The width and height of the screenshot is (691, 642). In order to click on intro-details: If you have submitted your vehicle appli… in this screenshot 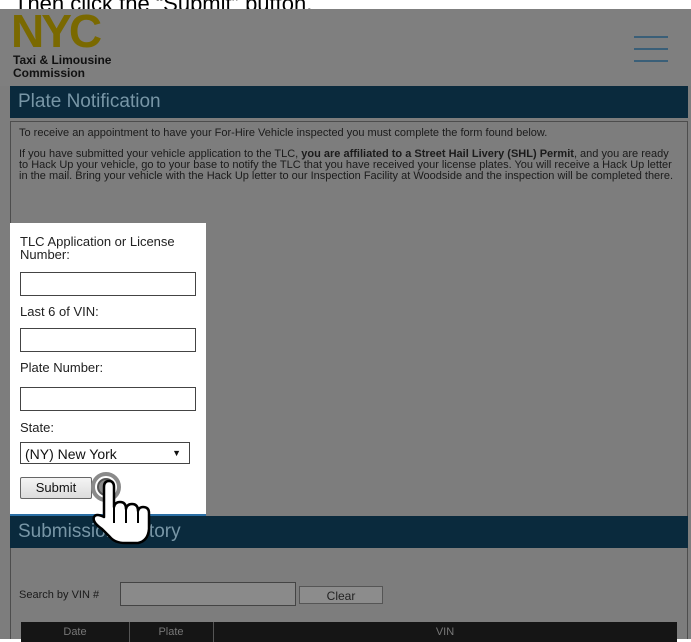, I will do `click(346, 165)`.